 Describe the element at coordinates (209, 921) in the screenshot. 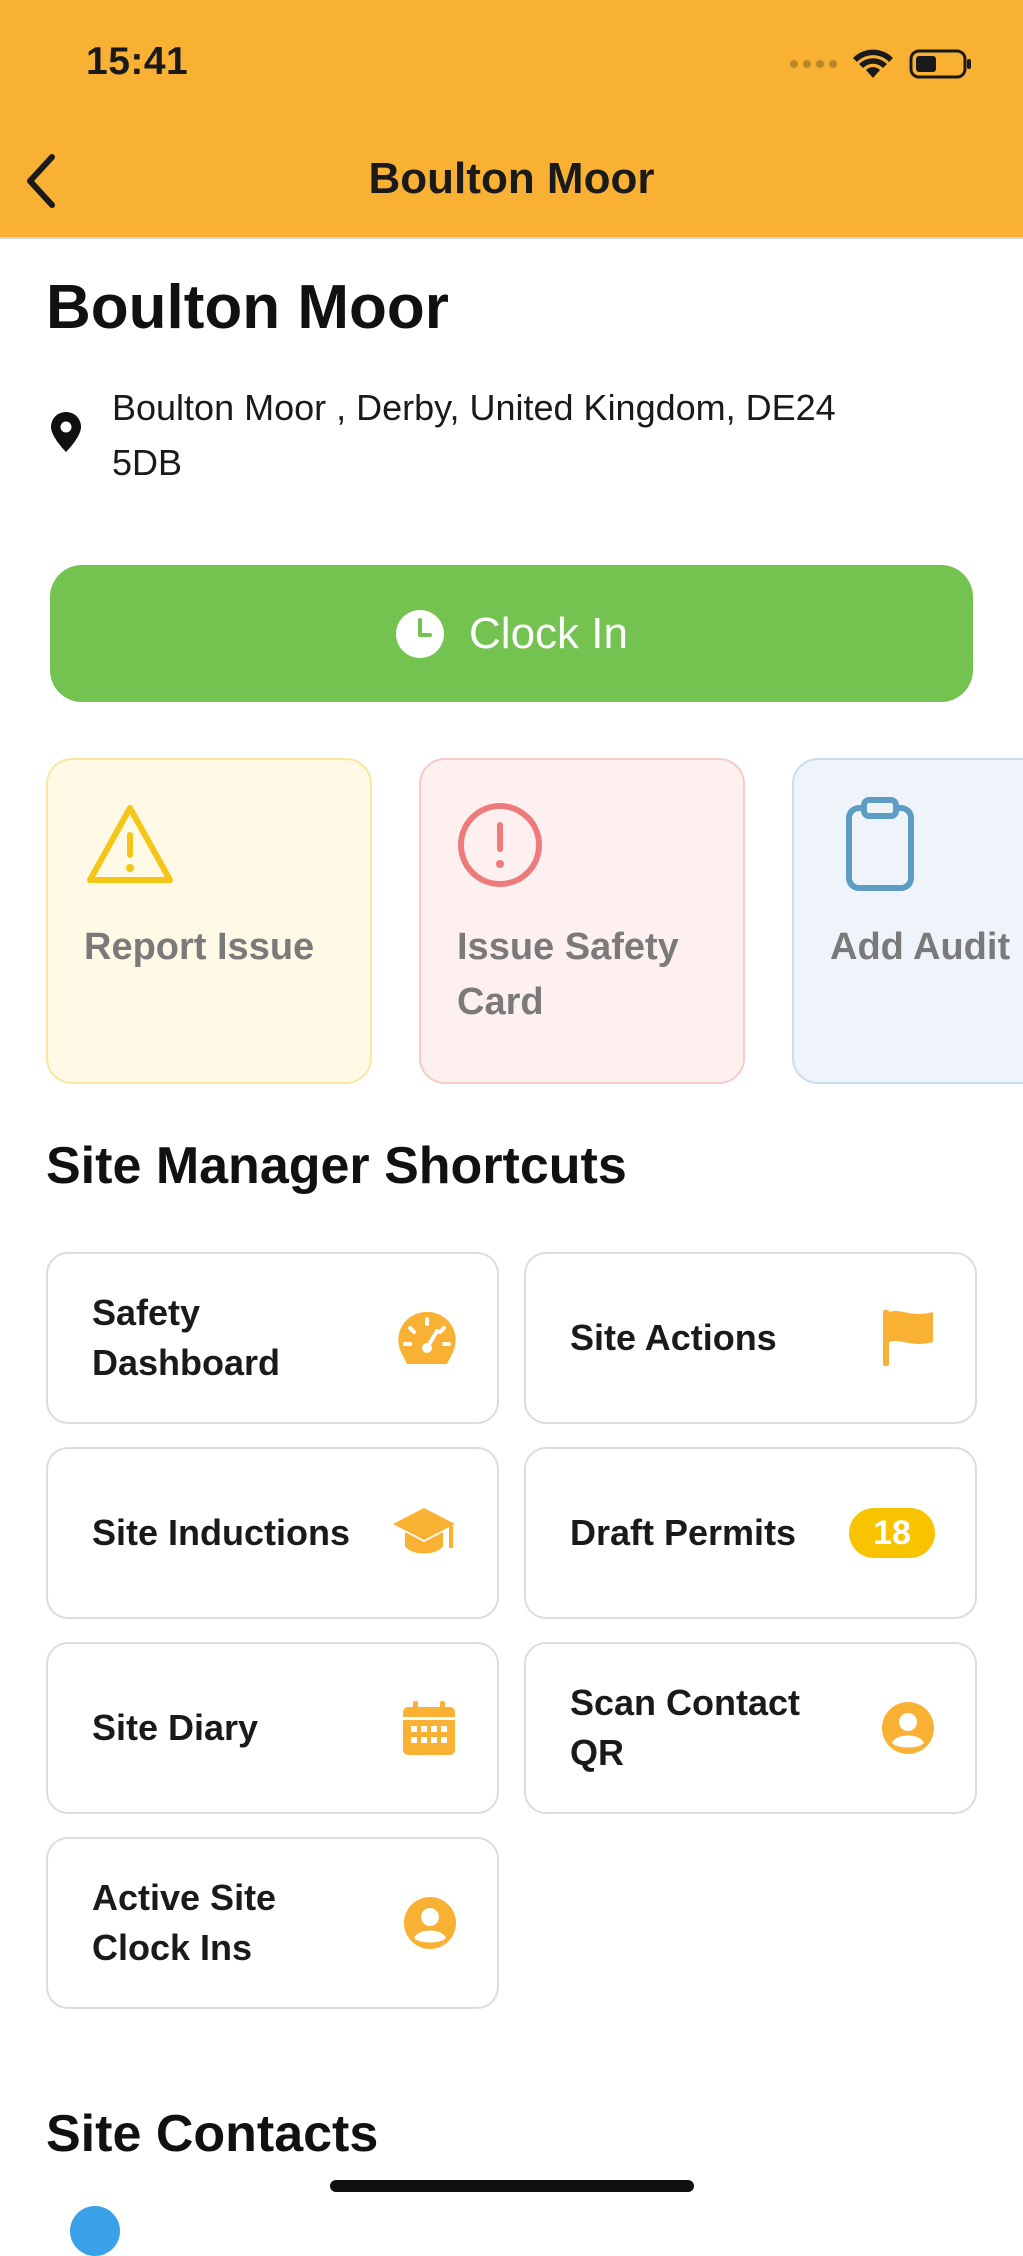

I see `report-issue-card: Report Issue` at that location.